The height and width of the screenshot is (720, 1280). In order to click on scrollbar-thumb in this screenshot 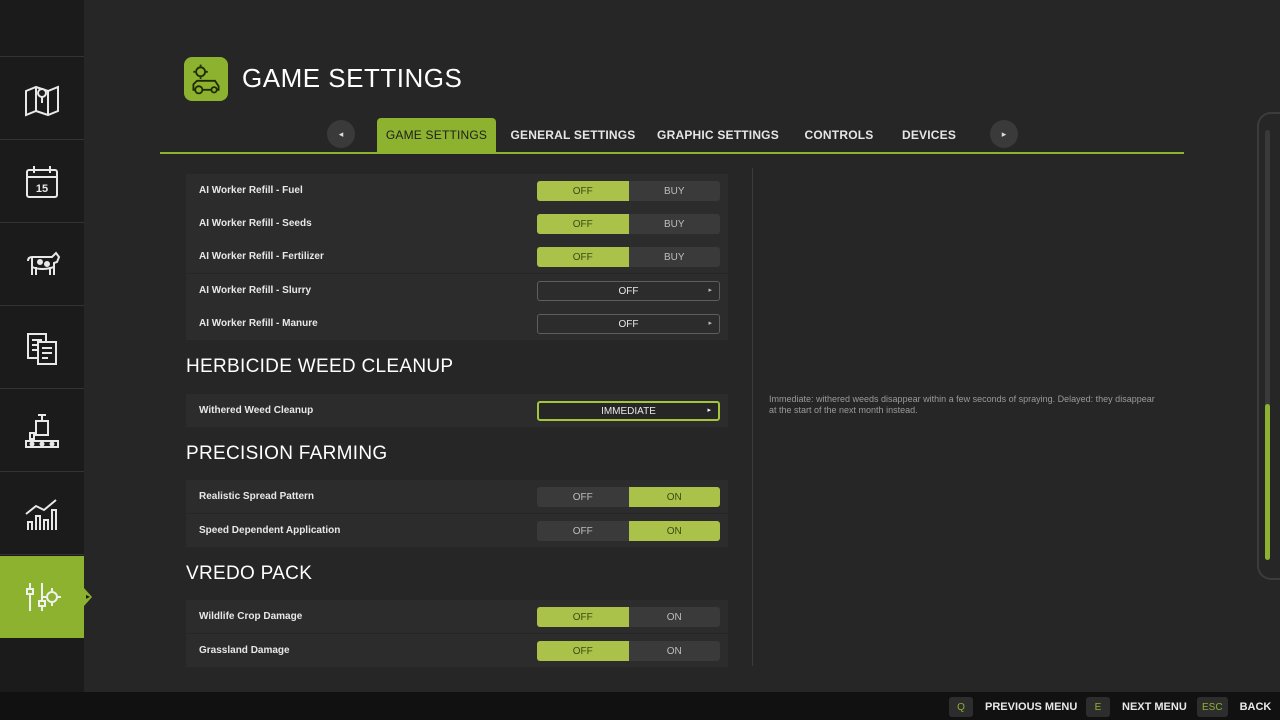, I will do `click(1267, 482)`.